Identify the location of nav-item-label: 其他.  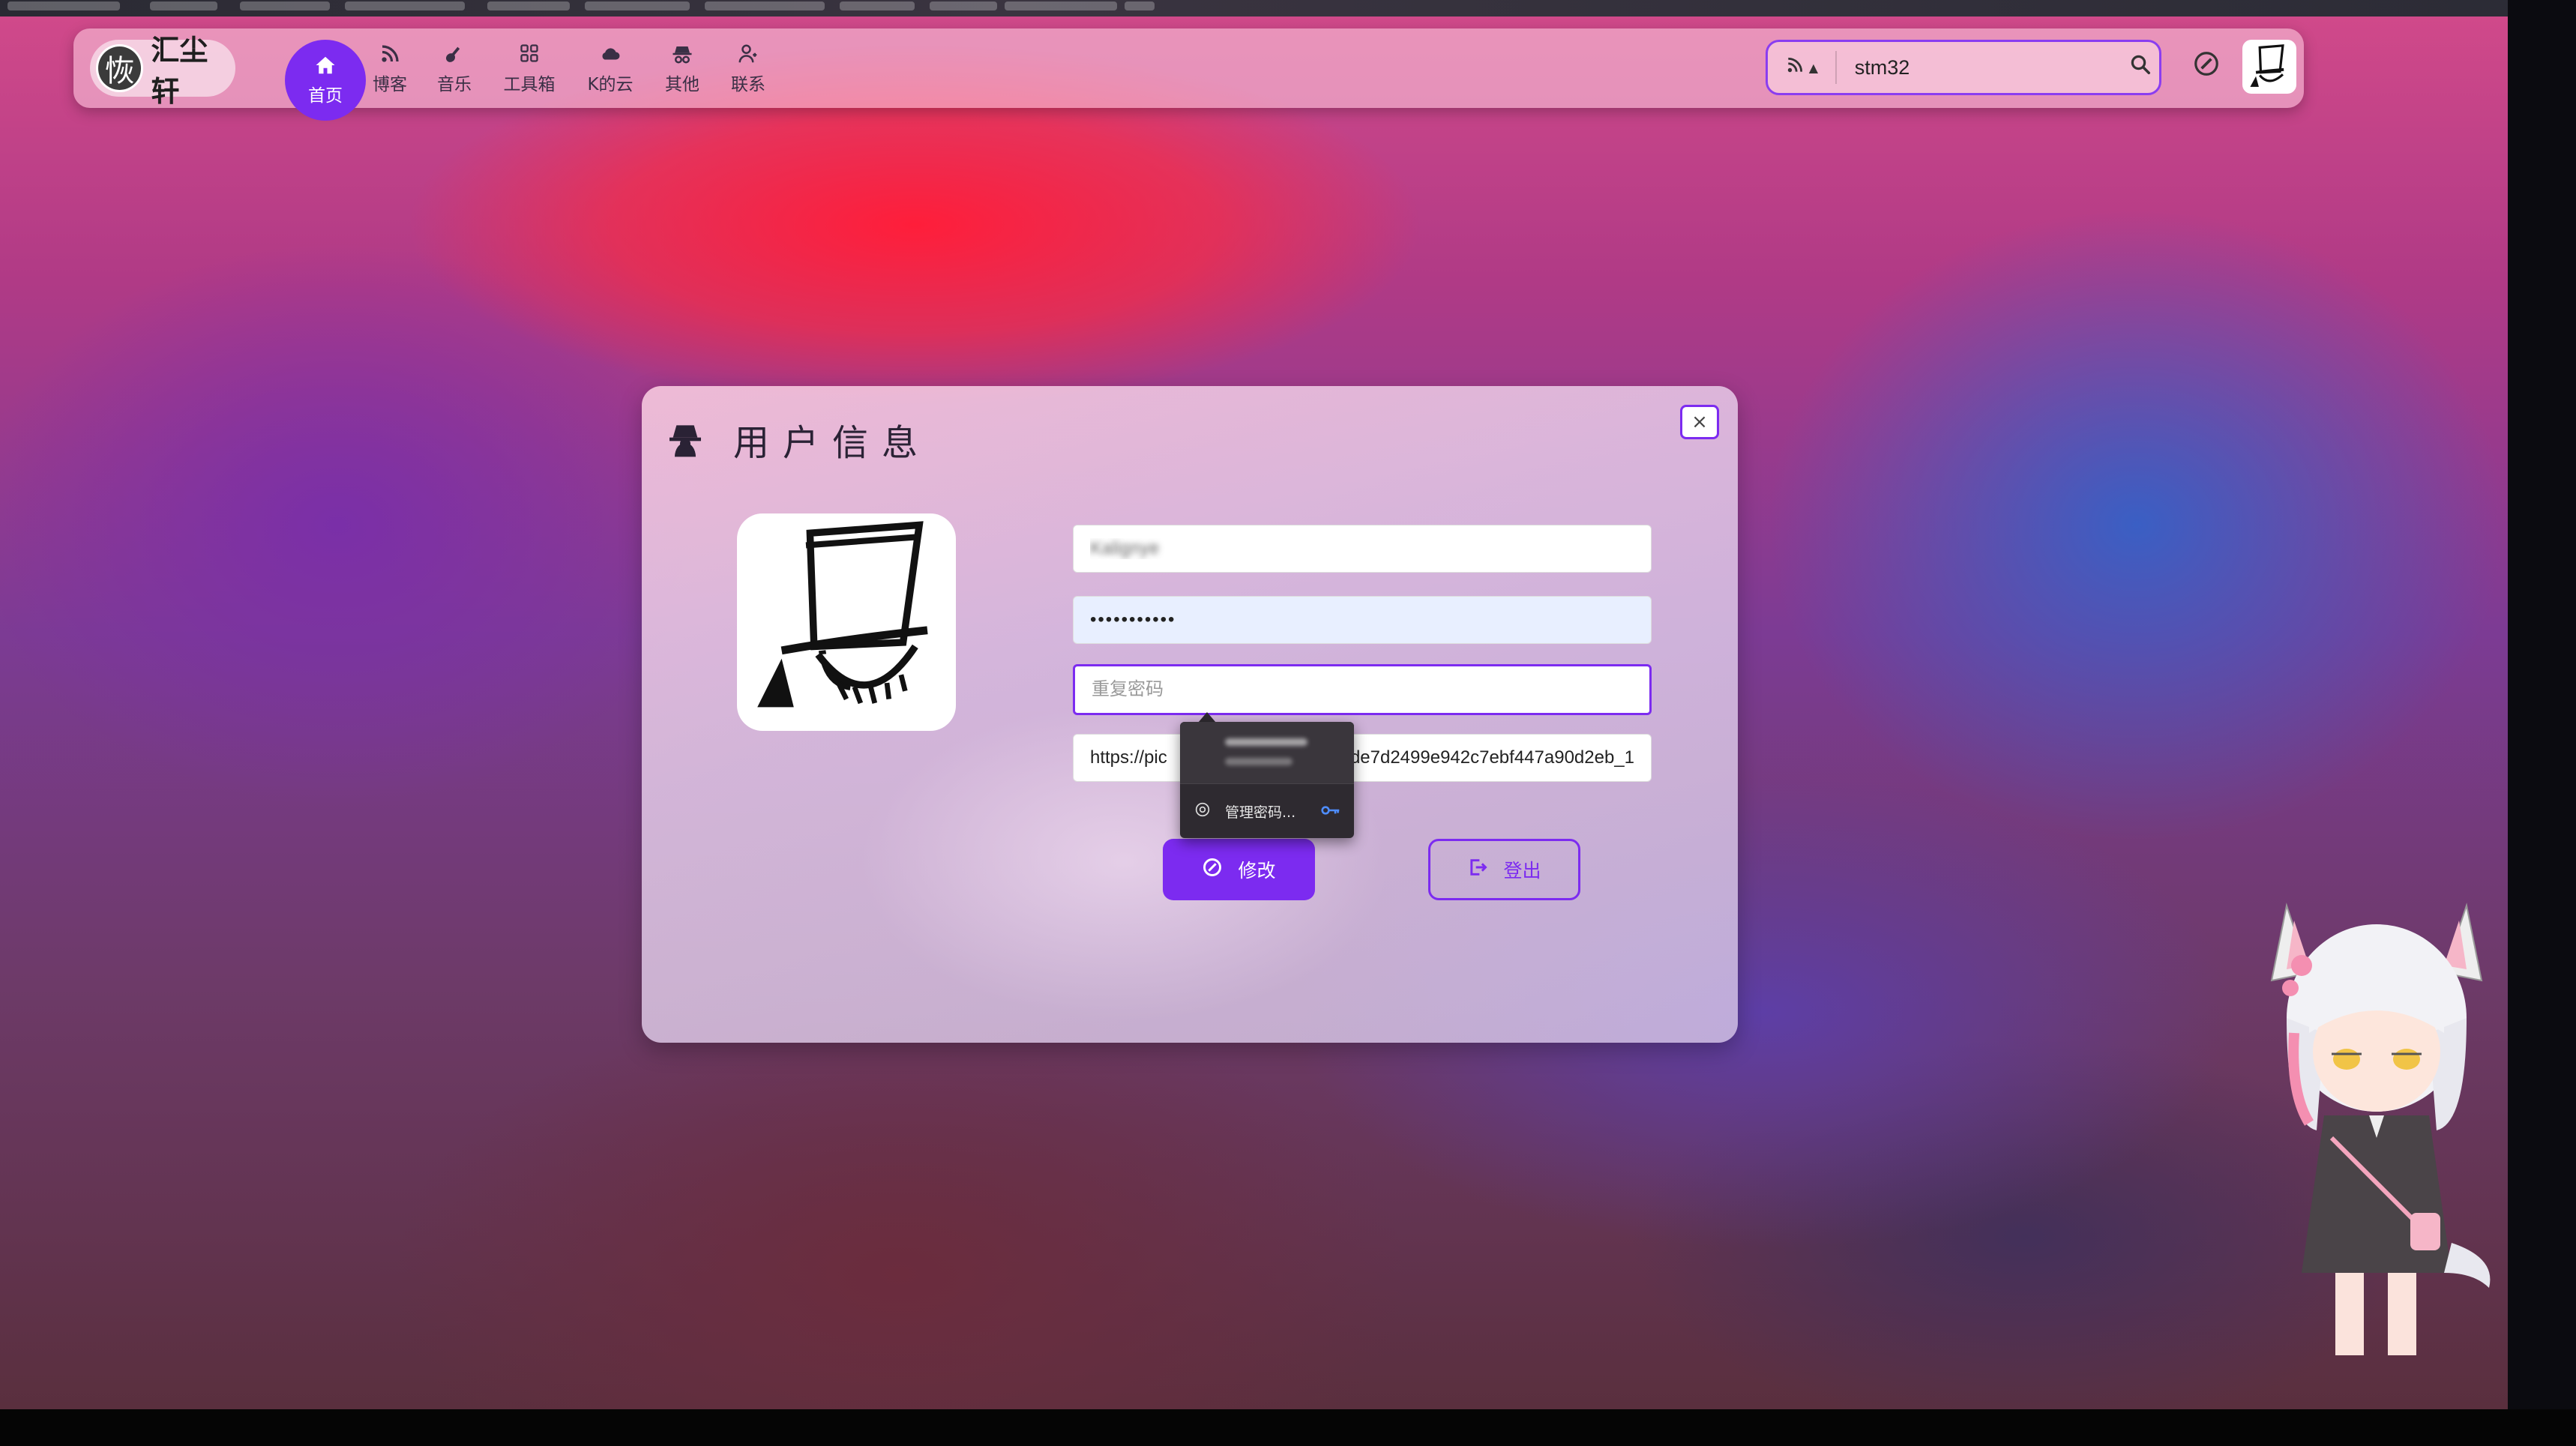
(682, 84).